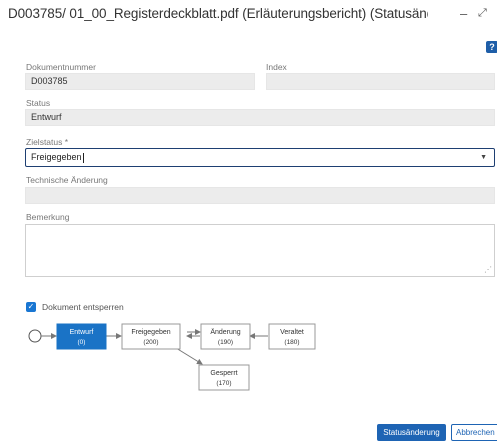  What do you see at coordinates (292, 332) in the screenshot?
I see `node-label: Veraltet` at bounding box center [292, 332].